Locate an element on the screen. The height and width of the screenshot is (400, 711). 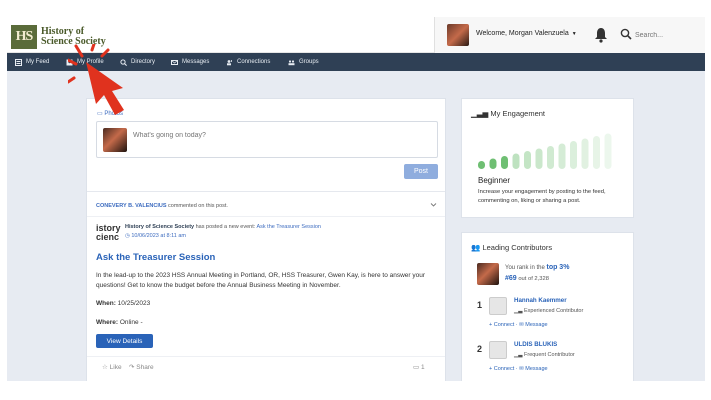
comment-icon: ▭ is located at coordinates (417, 367).